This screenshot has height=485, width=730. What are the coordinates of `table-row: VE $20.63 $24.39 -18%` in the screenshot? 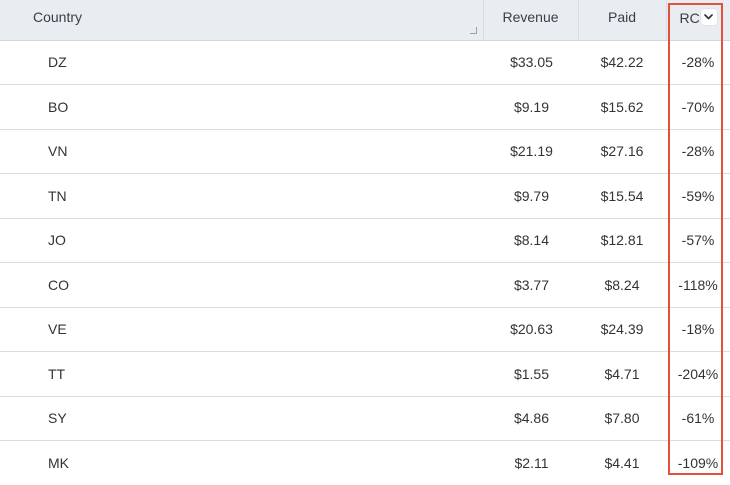 It's located at (365, 329).